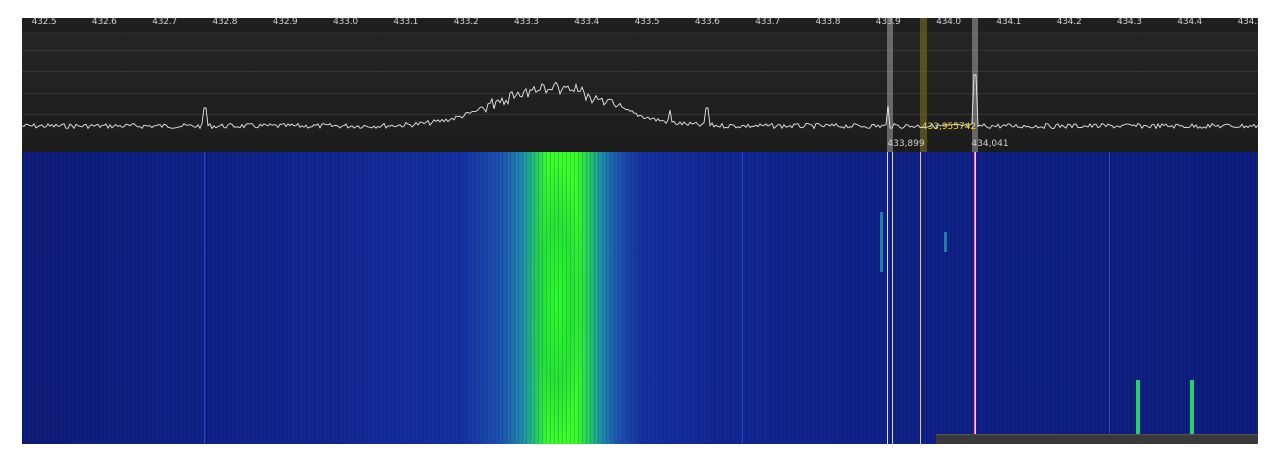  I want to click on marker-center-line, so click(920, 298).